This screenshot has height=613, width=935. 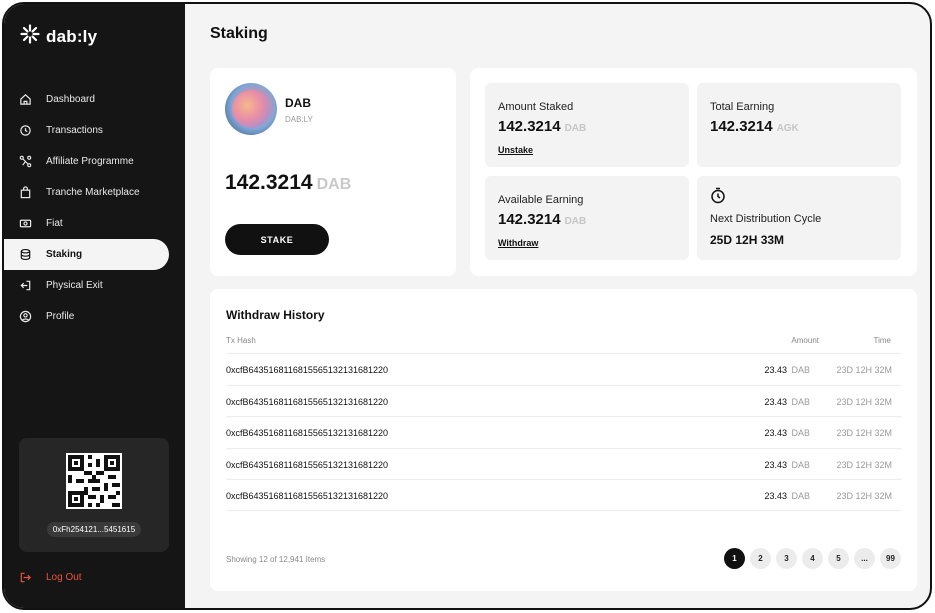 I want to click on wallet-address: 0xFh254121...5451615, so click(x=94, y=529).